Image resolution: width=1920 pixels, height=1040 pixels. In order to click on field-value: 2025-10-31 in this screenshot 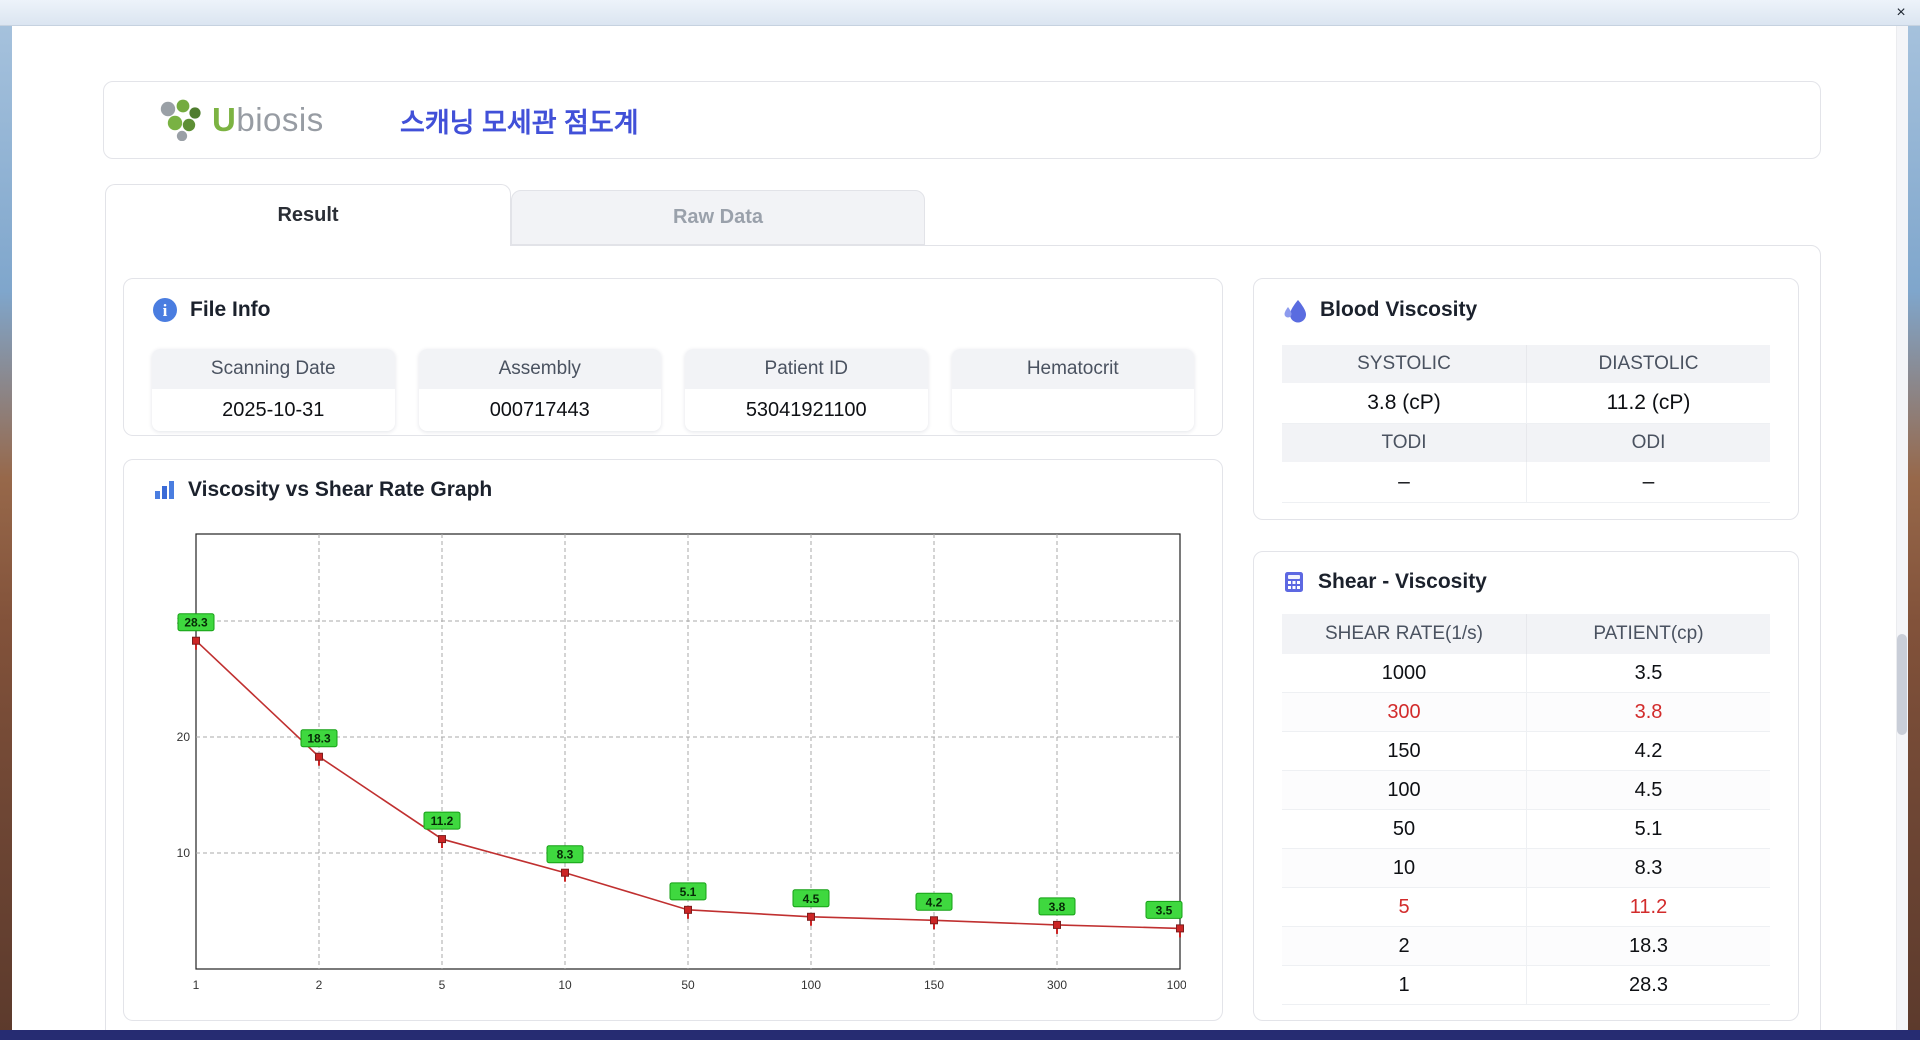, I will do `click(273, 409)`.